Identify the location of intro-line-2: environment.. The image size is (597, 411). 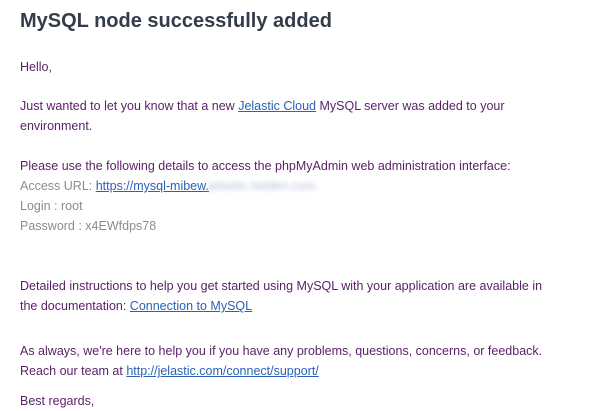
(56, 126).